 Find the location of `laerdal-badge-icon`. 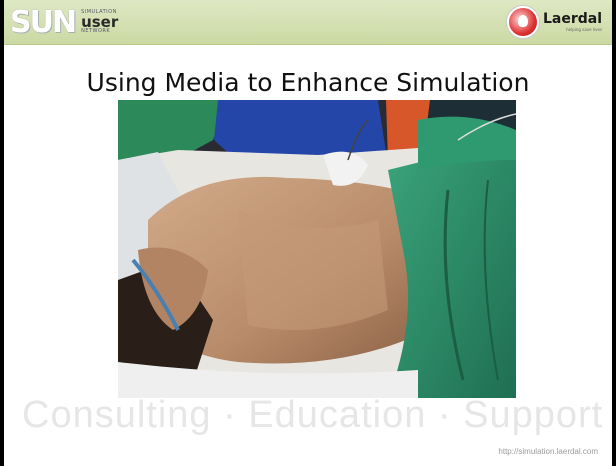

laerdal-badge-icon is located at coordinates (522, 22).